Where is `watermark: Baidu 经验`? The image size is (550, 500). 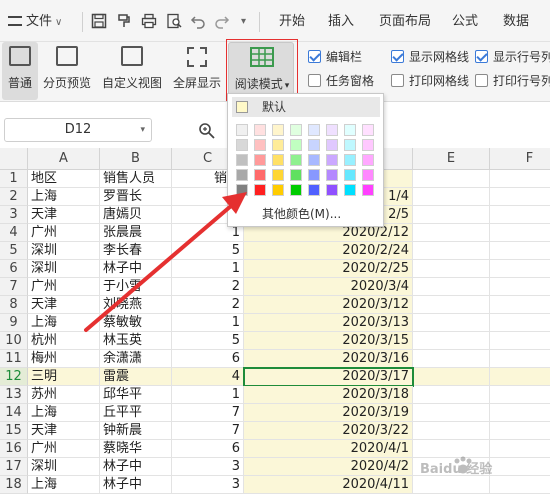
watermark: Baidu 经验 is located at coordinates (482, 467).